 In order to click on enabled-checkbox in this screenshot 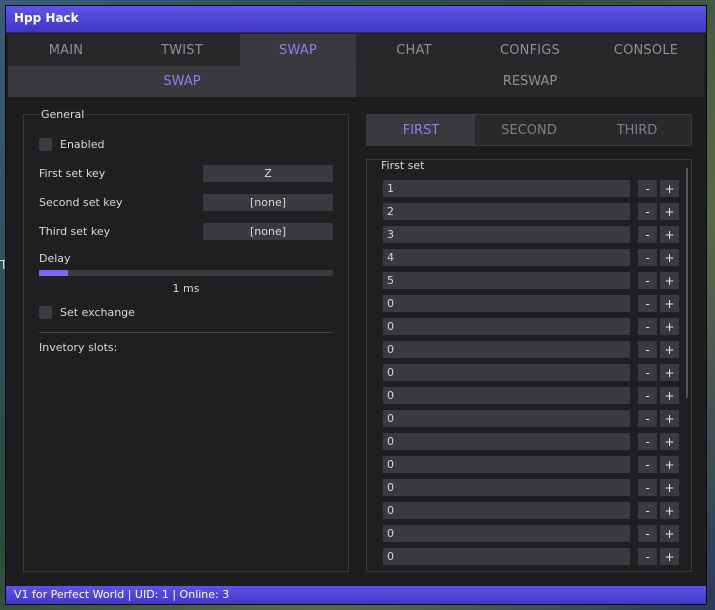, I will do `click(45, 144)`.